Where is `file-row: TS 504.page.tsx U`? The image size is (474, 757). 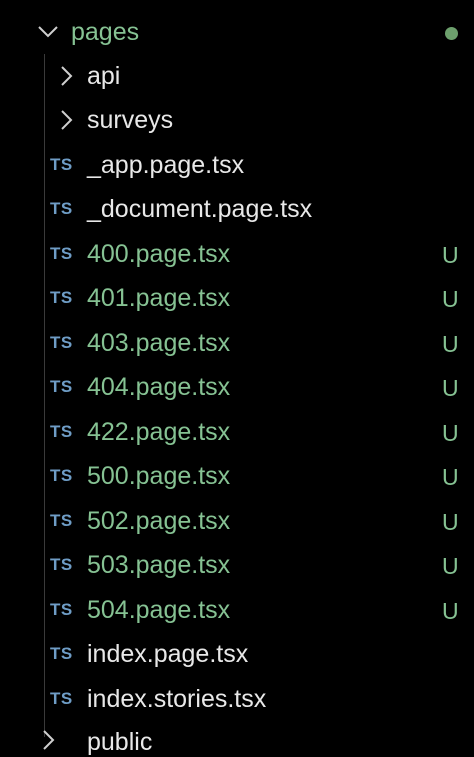
file-row: TS 504.page.tsx U is located at coordinates (237, 610).